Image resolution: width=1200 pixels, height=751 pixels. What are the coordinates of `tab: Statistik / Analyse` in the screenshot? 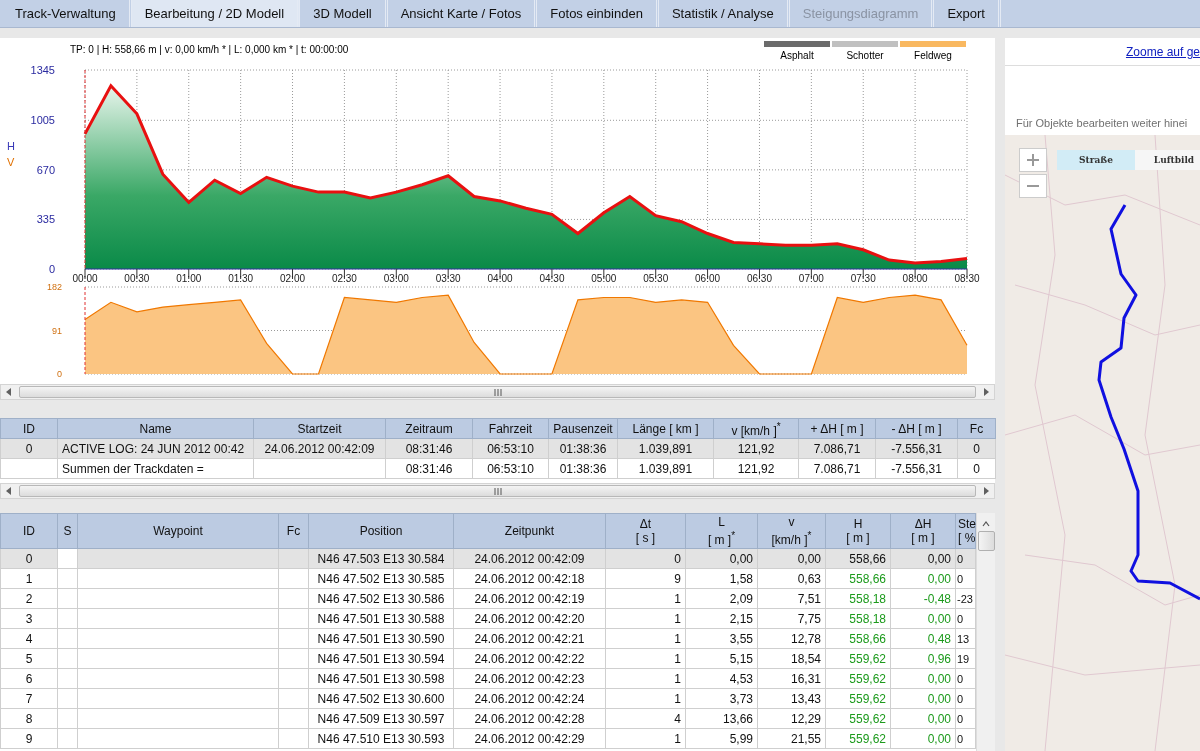 It's located at (724, 13).